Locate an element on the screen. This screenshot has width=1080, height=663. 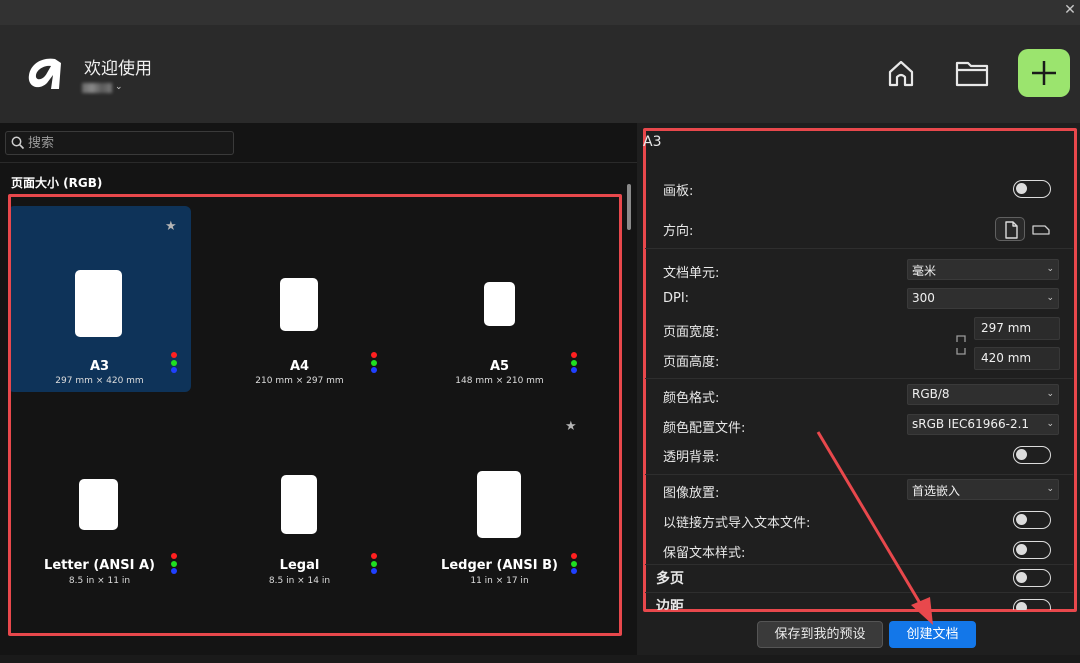
import-linked-toggle is located at coordinates (1032, 520).